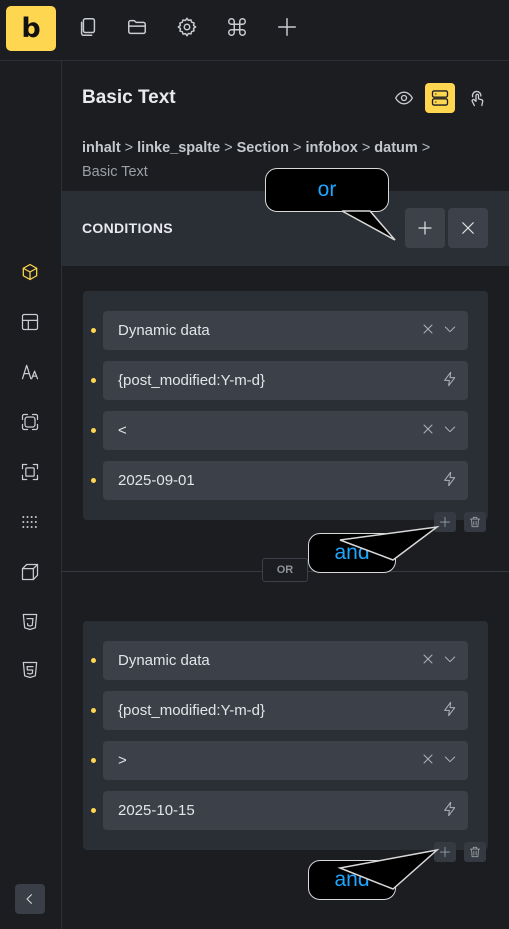 This screenshot has width=509, height=929. Describe the element at coordinates (30, 422) in the screenshot. I see `frame-icon` at that location.